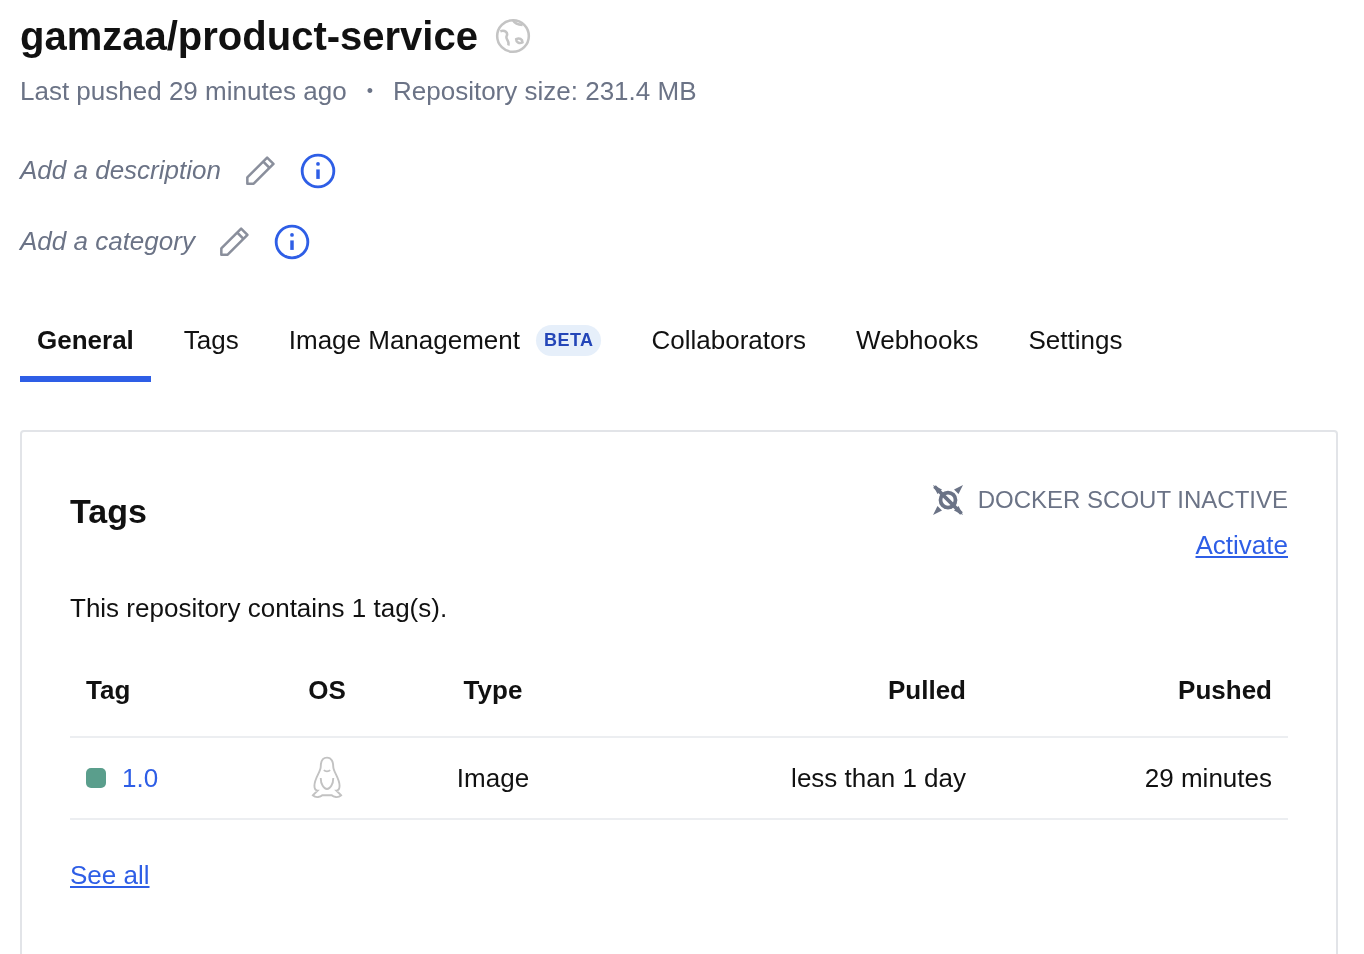  What do you see at coordinates (1241, 545) in the screenshot?
I see `activate-link: Activate` at bounding box center [1241, 545].